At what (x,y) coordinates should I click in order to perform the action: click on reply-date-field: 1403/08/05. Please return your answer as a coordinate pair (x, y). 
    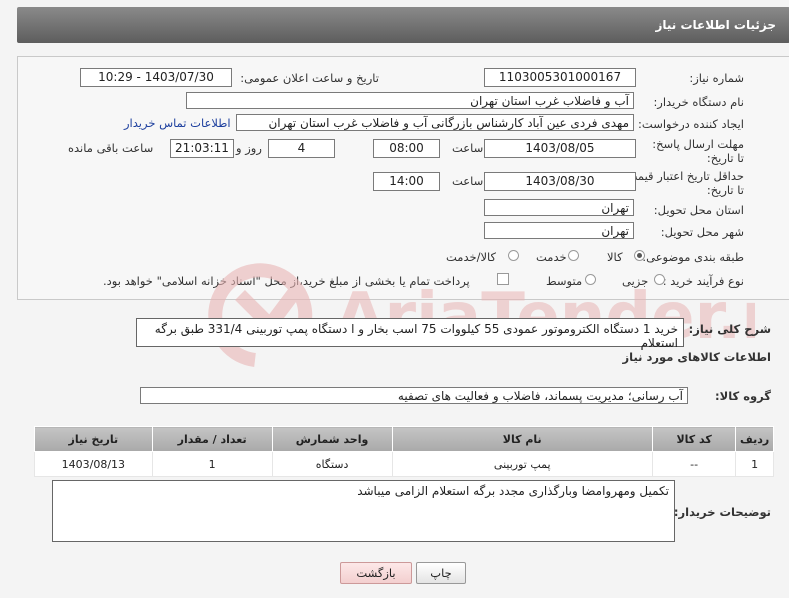
    Looking at the image, I should click on (560, 148).